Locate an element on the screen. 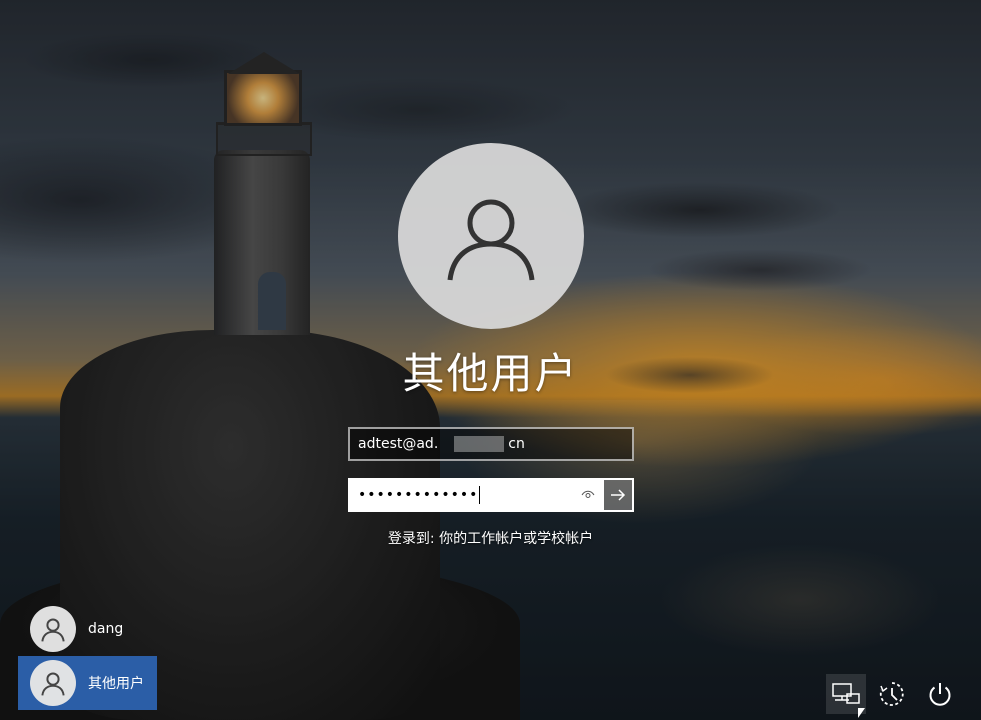  power-icon is located at coordinates (940, 694).